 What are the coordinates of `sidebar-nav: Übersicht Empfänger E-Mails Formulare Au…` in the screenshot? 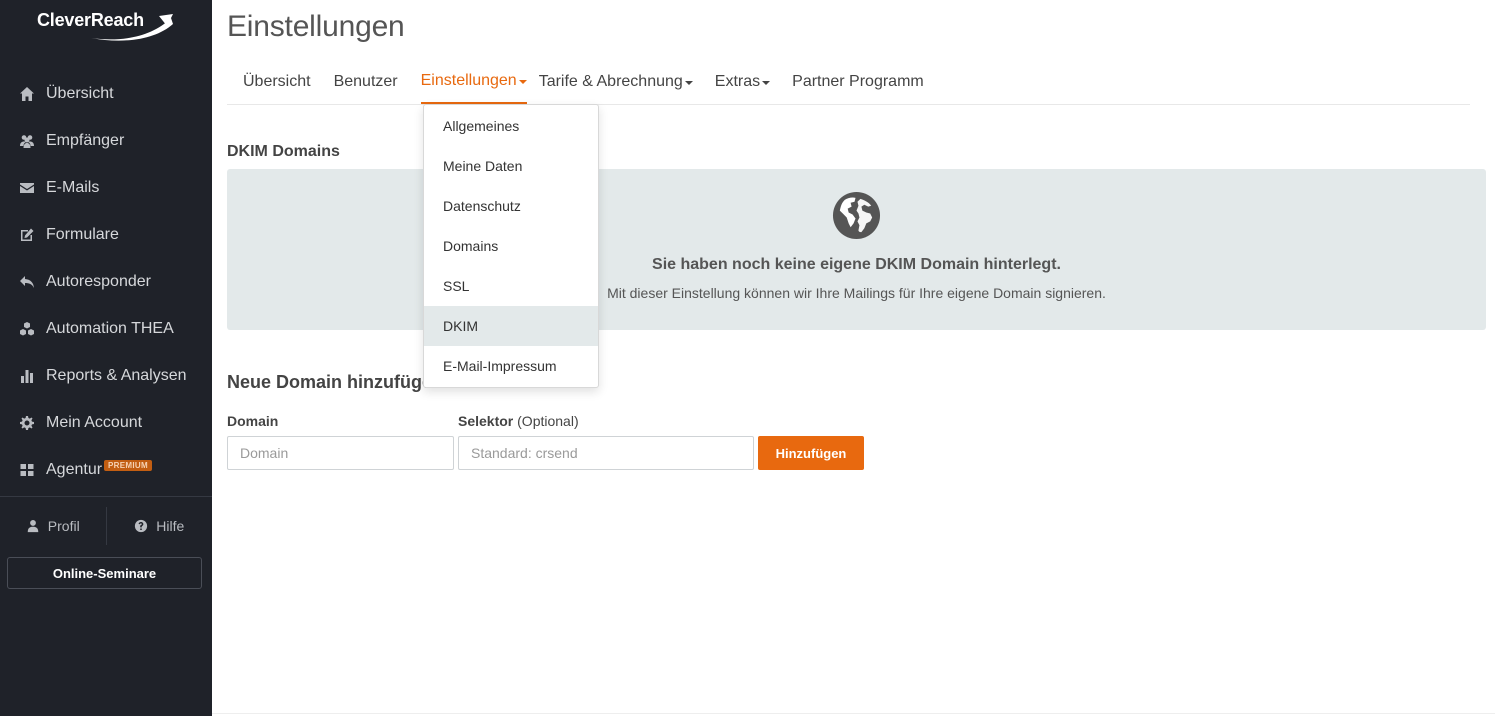 It's located at (106, 281).